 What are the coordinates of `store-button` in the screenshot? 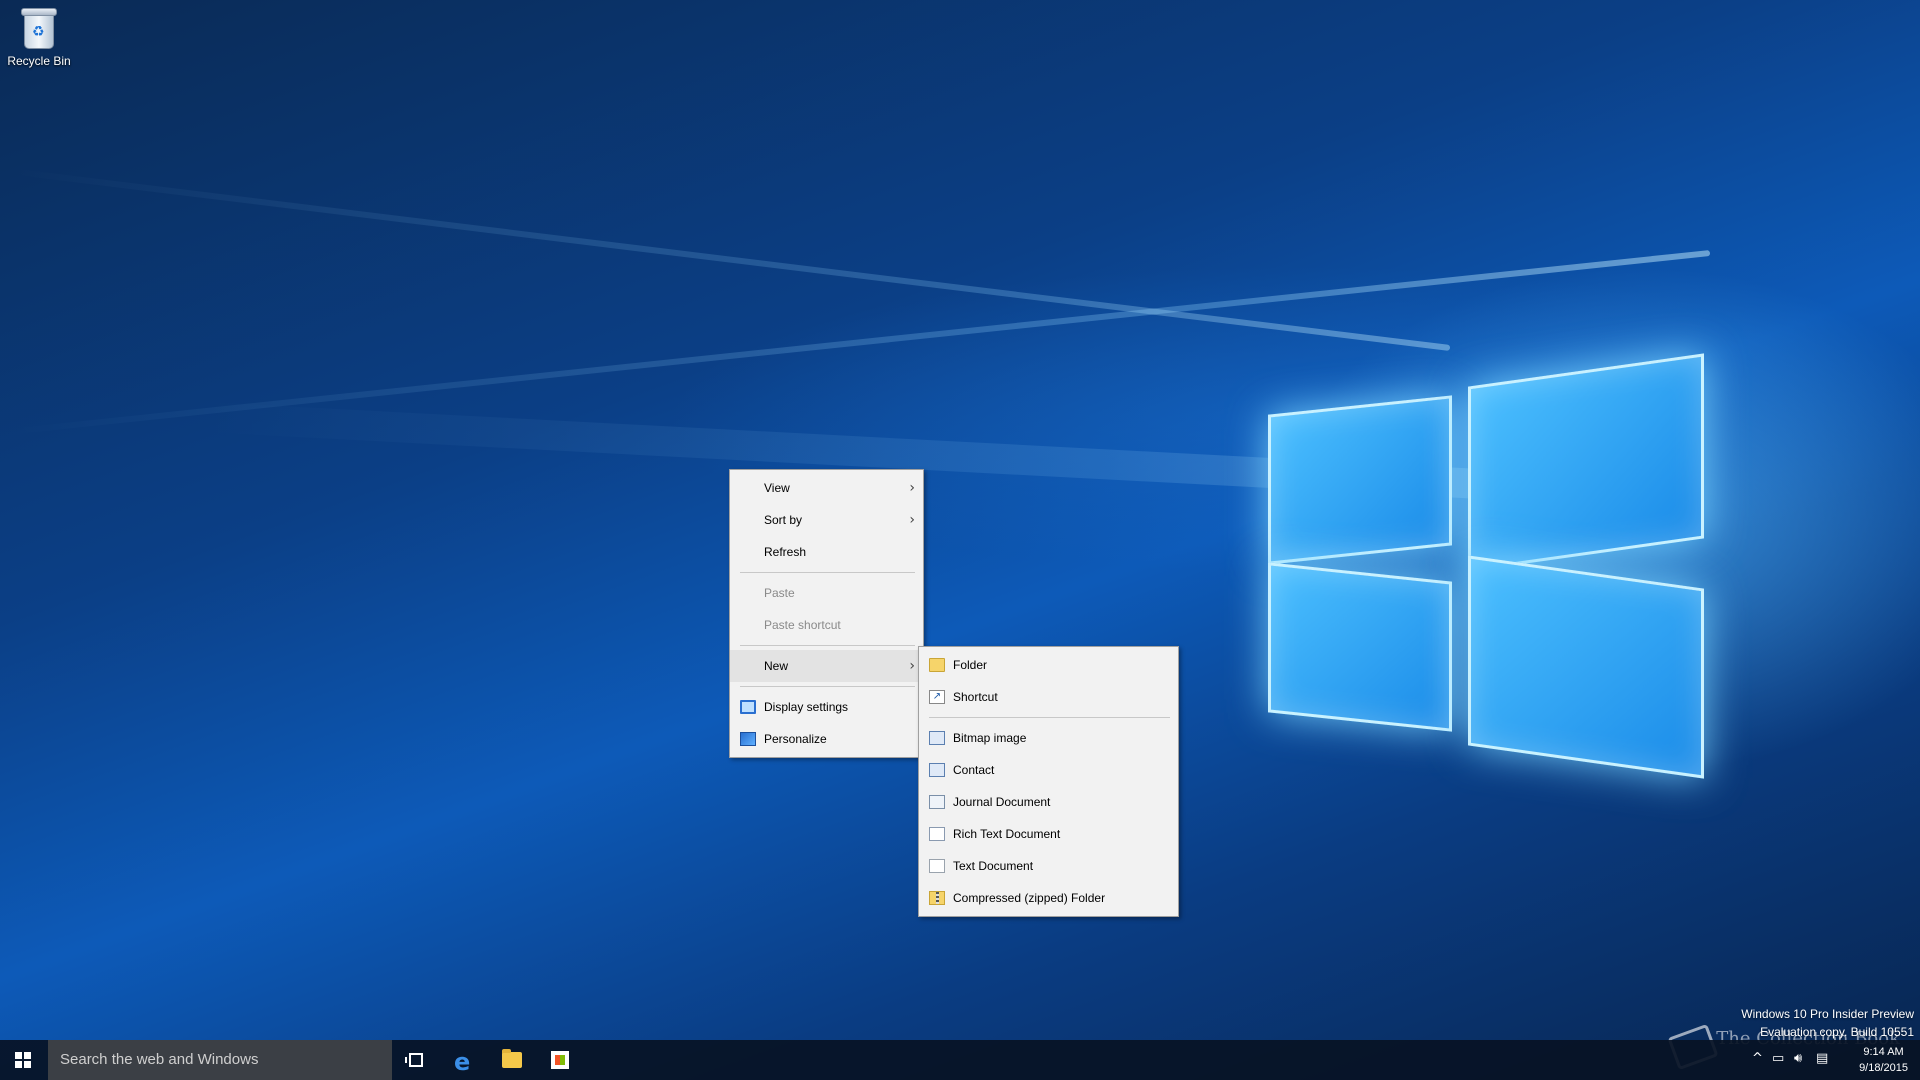 It's located at (560, 1060).